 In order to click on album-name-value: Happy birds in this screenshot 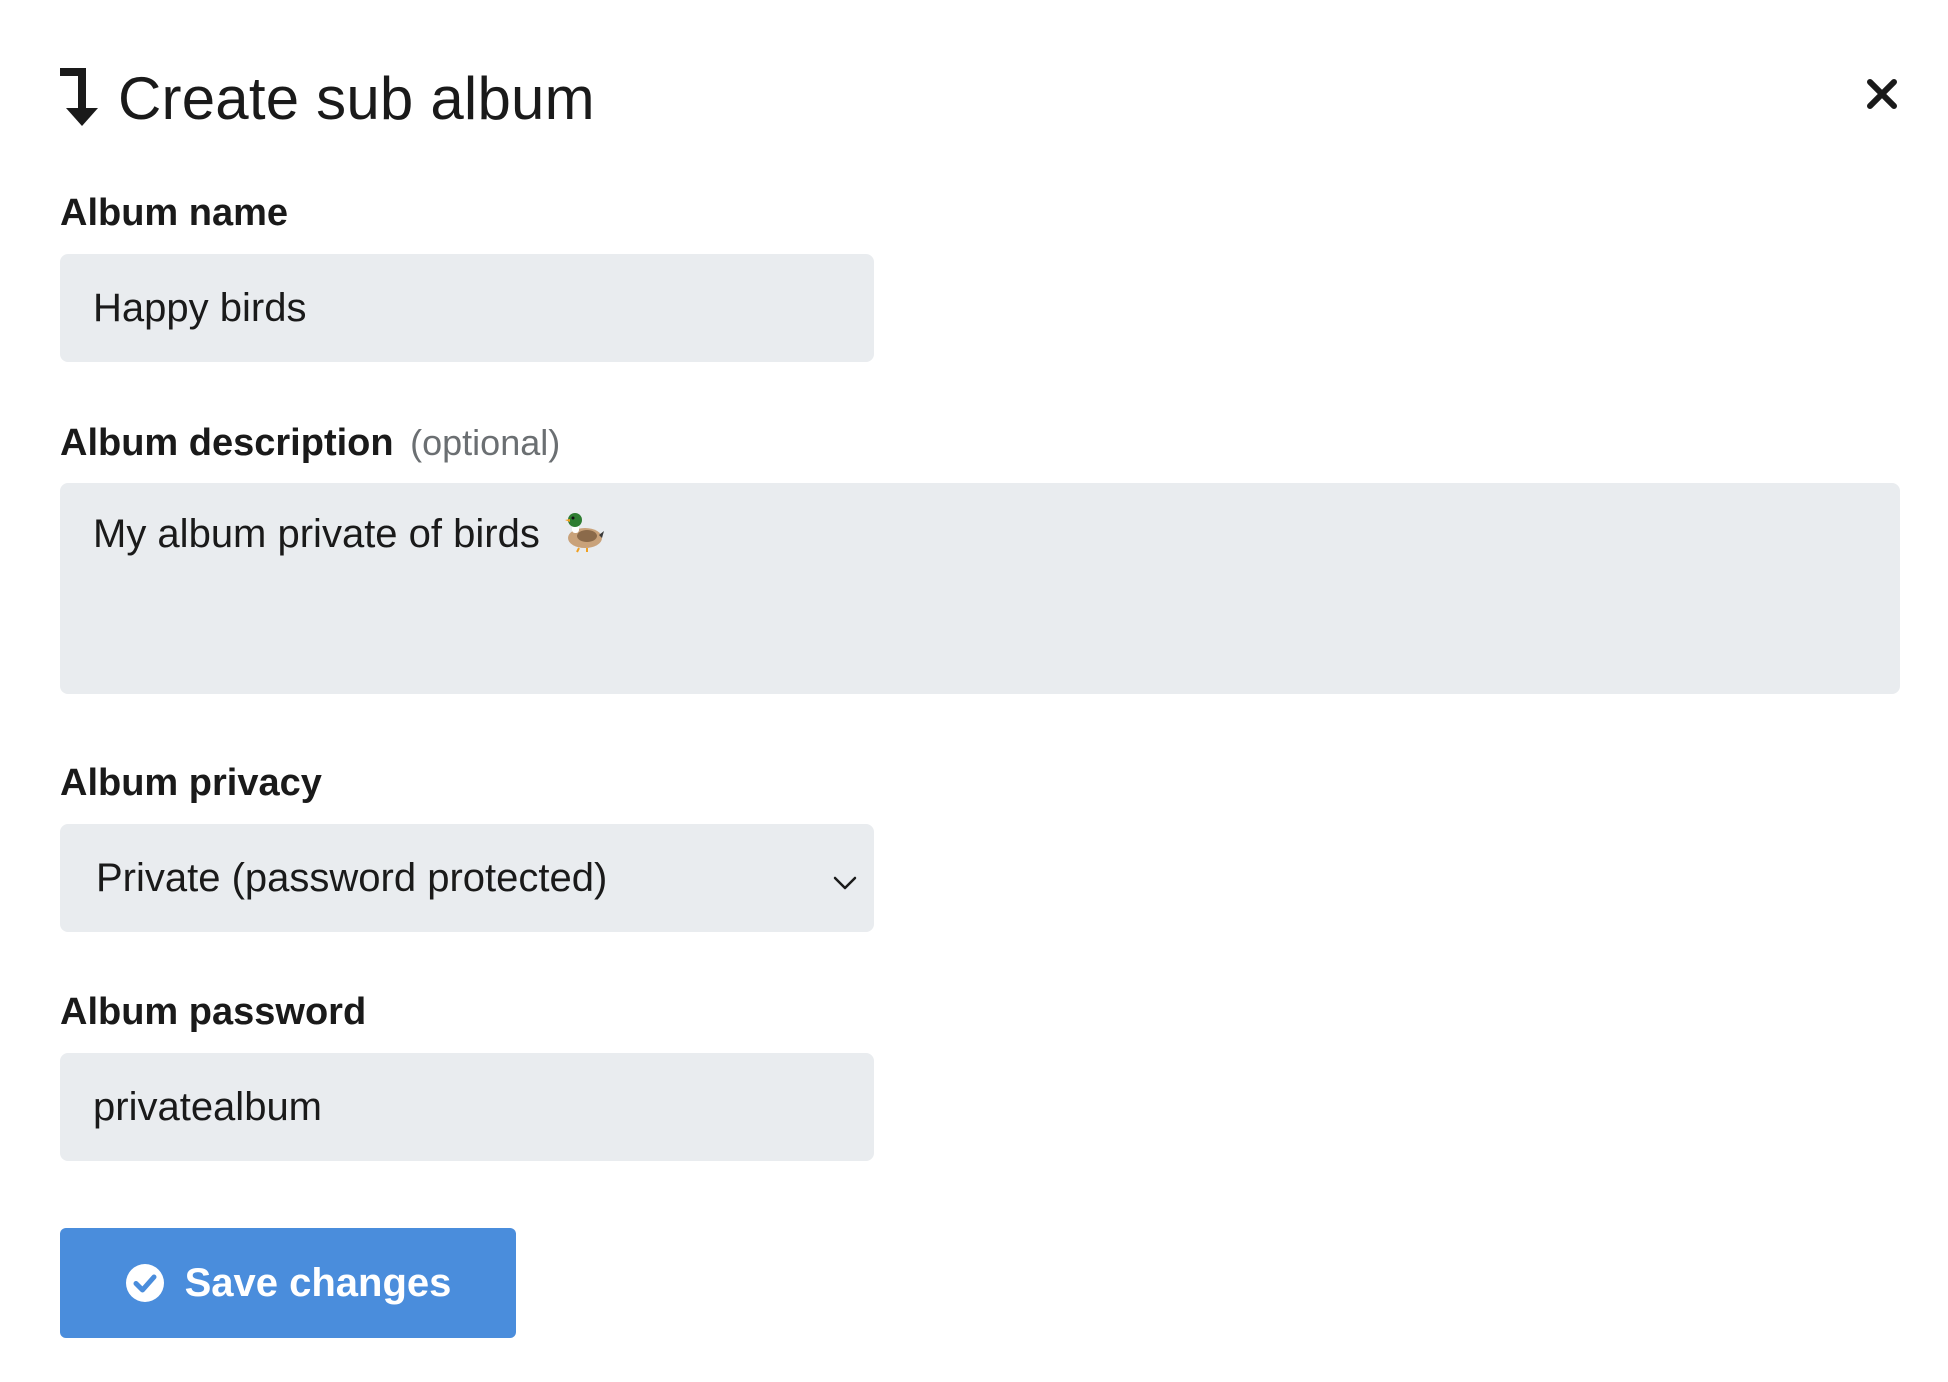, I will do `click(200, 307)`.